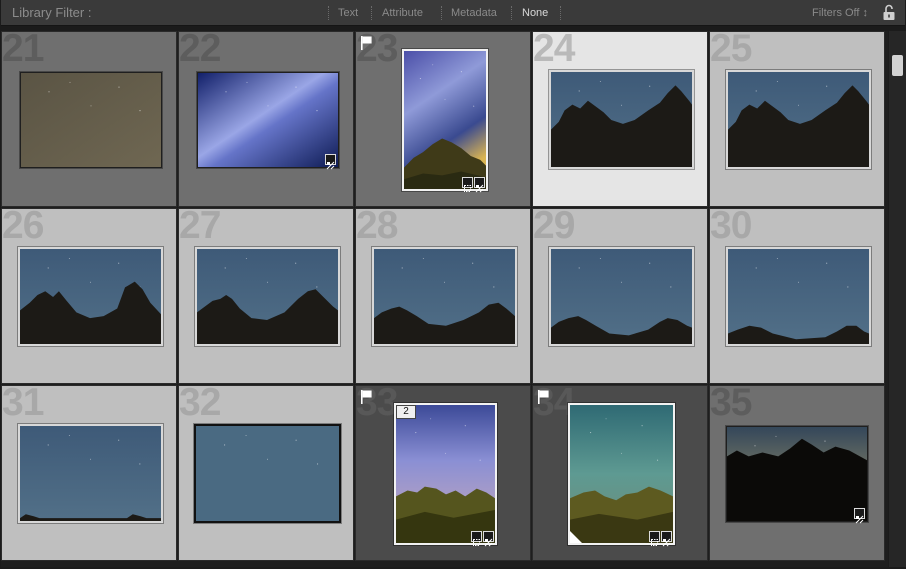  Describe the element at coordinates (731, 404) in the screenshot. I see `cell-index-number: 35` at that location.